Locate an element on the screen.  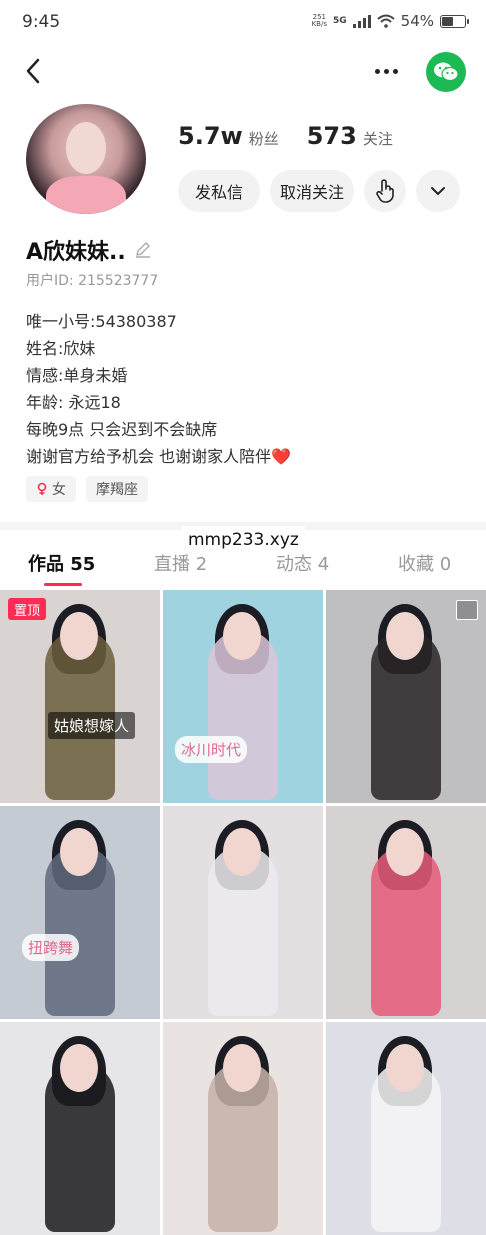
status-time: 9:45 is located at coordinates (41, 22).